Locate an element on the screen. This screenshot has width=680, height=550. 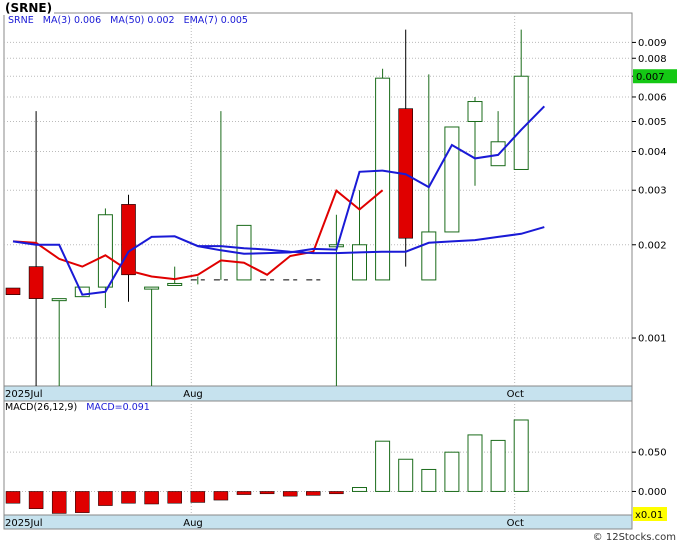
price-y-tick-label: 0.004 is located at coordinates (652, 152).